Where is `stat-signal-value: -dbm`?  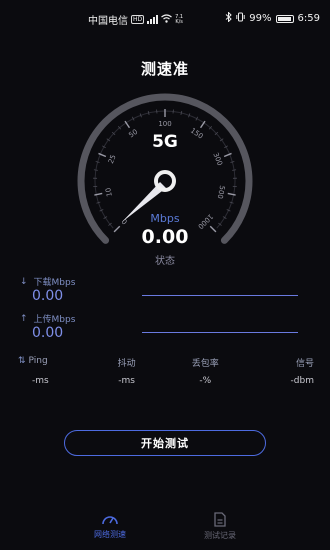
stat-signal-value: -dbm is located at coordinates (302, 381).